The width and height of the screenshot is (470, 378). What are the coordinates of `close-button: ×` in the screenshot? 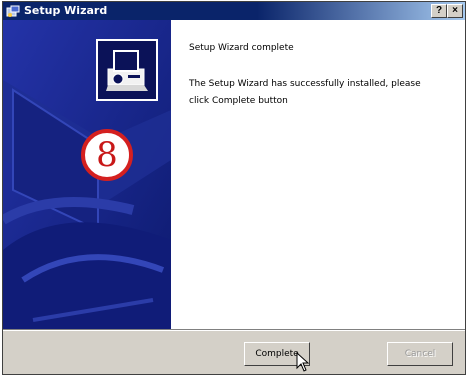 It's located at (455, 11).